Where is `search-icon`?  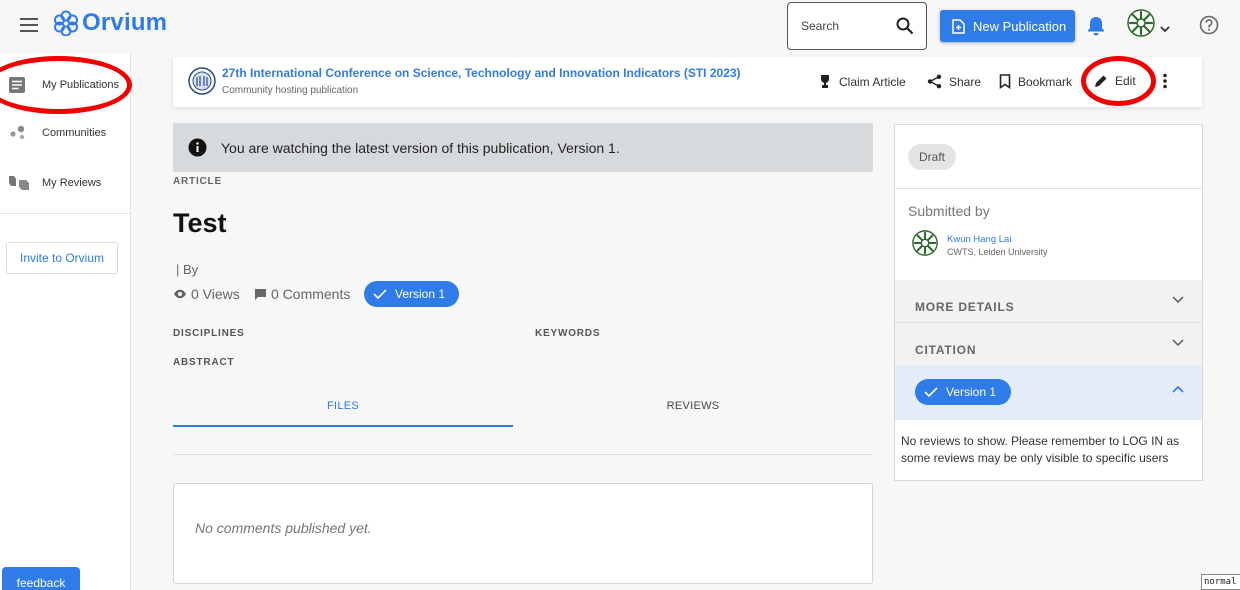 search-icon is located at coordinates (905, 28).